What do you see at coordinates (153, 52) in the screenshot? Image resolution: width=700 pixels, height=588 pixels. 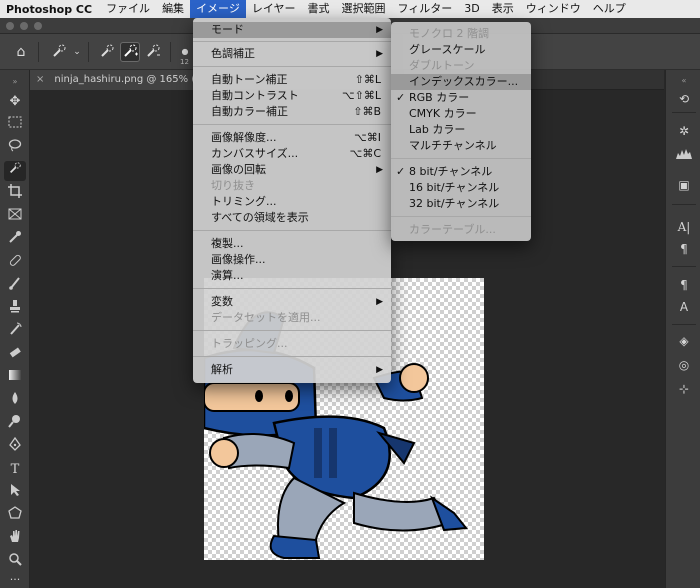 I see `subtract-from-selection-icon` at bounding box center [153, 52].